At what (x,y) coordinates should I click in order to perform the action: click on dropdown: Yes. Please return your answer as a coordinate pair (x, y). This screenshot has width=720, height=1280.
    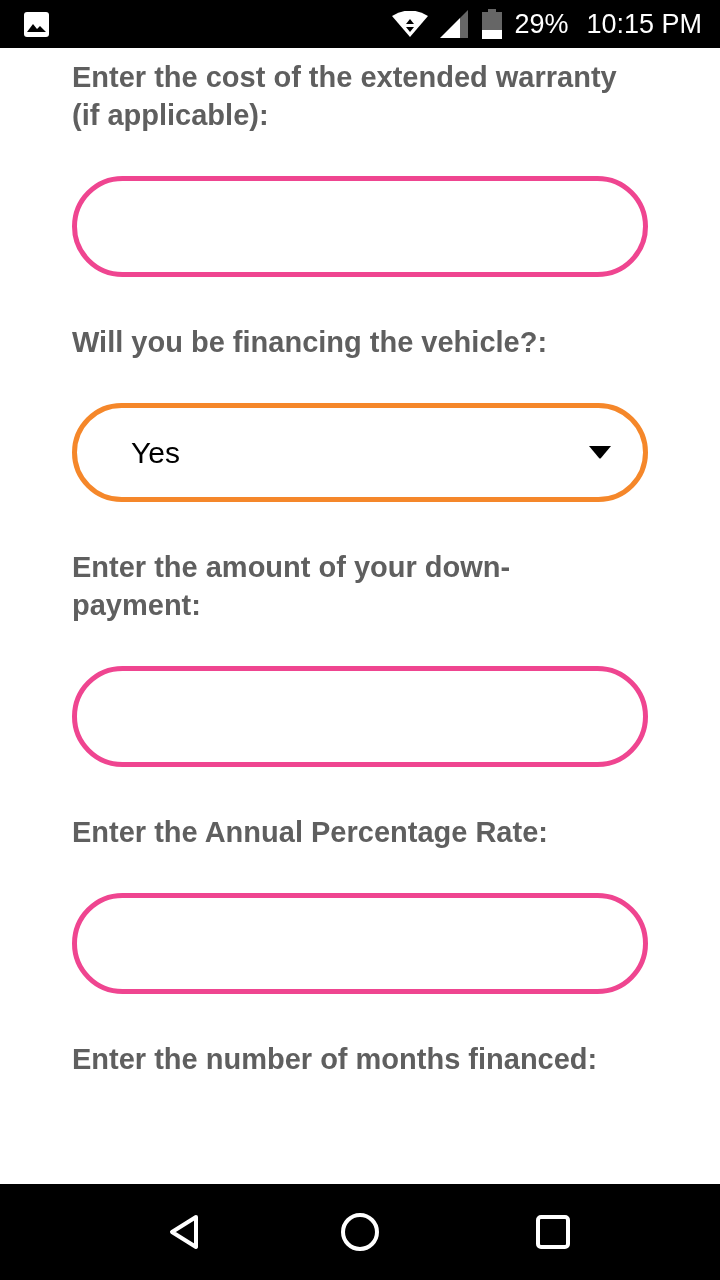
    Looking at the image, I should click on (360, 452).